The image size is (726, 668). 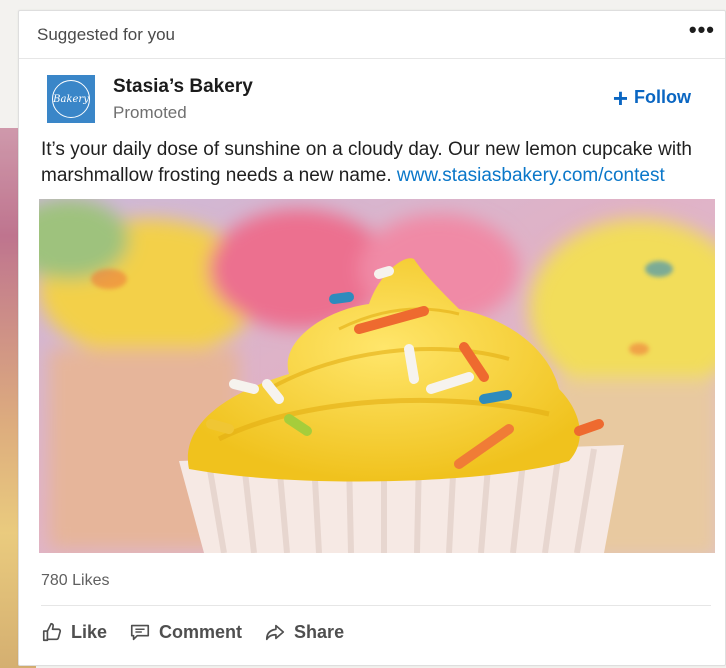 What do you see at coordinates (376, 605) in the screenshot?
I see `divider` at bounding box center [376, 605].